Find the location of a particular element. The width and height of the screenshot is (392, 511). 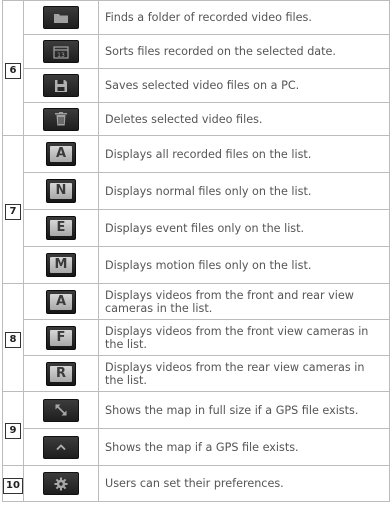

description: Displays event files only on the list. is located at coordinates (244, 228).